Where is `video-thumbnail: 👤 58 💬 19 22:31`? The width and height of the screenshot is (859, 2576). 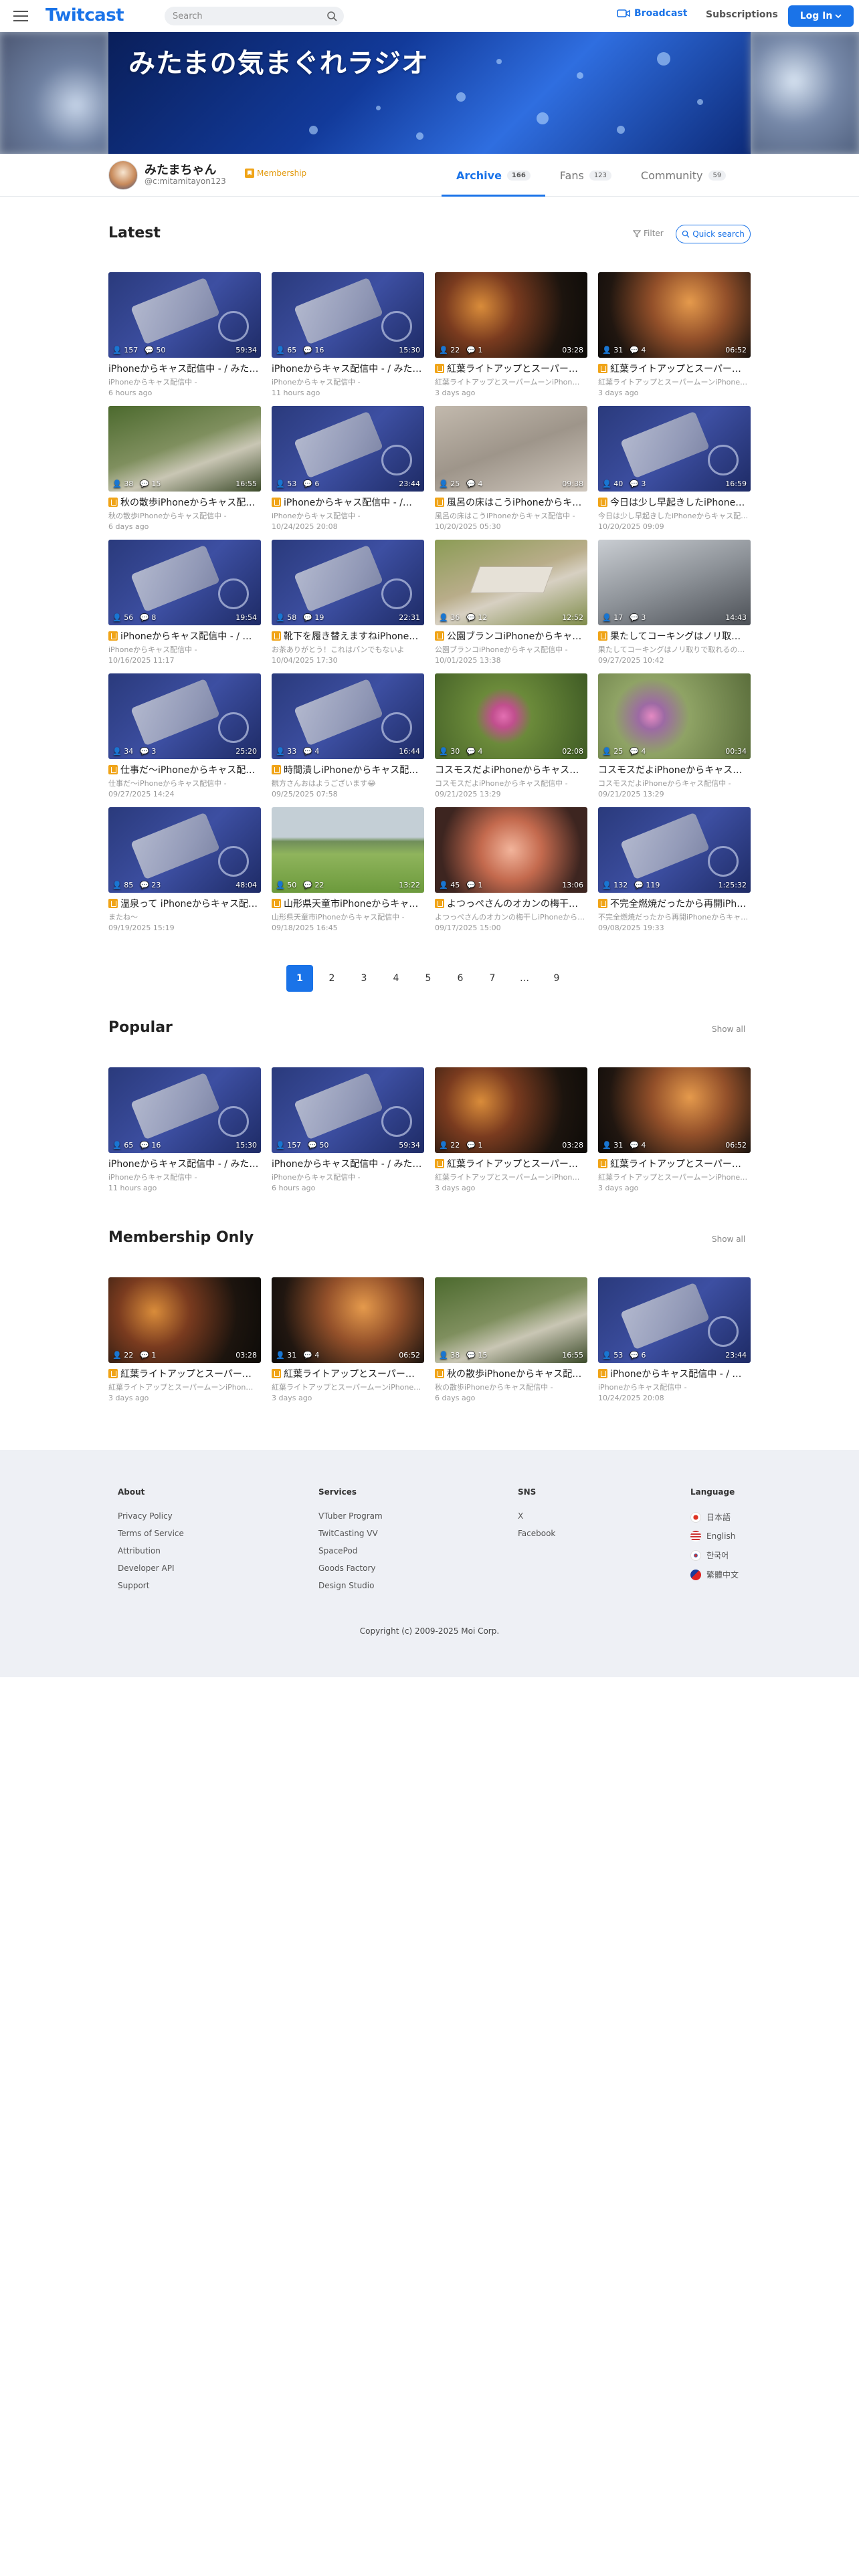
video-thumbnail: 👤 58 💬 19 22:31 is located at coordinates (348, 582).